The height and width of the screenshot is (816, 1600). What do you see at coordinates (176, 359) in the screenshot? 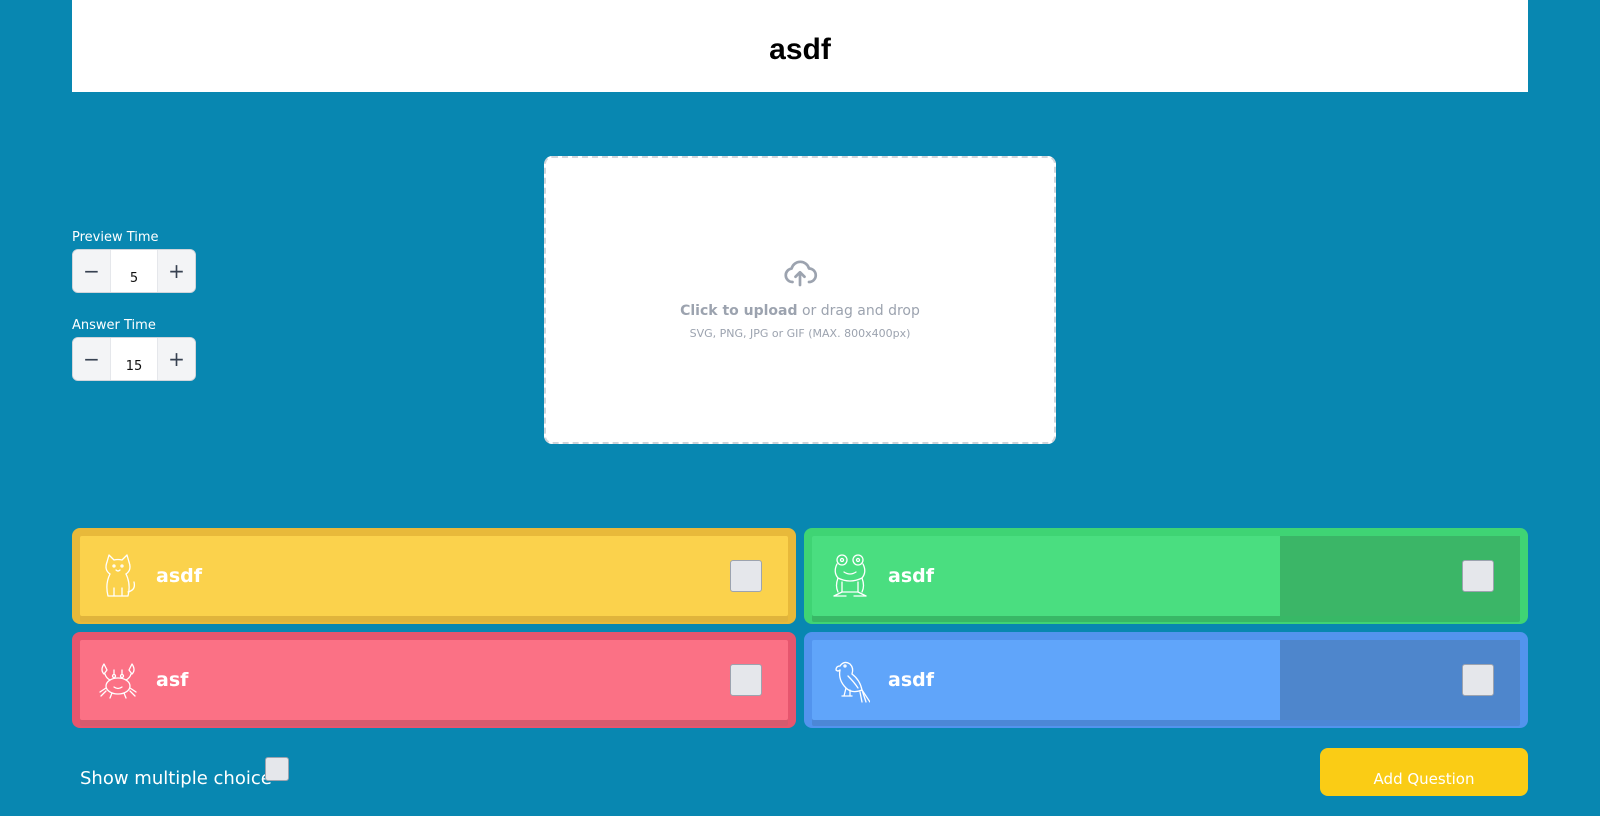
I see `answer-time-increment-button: +` at bounding box center [176, 359].